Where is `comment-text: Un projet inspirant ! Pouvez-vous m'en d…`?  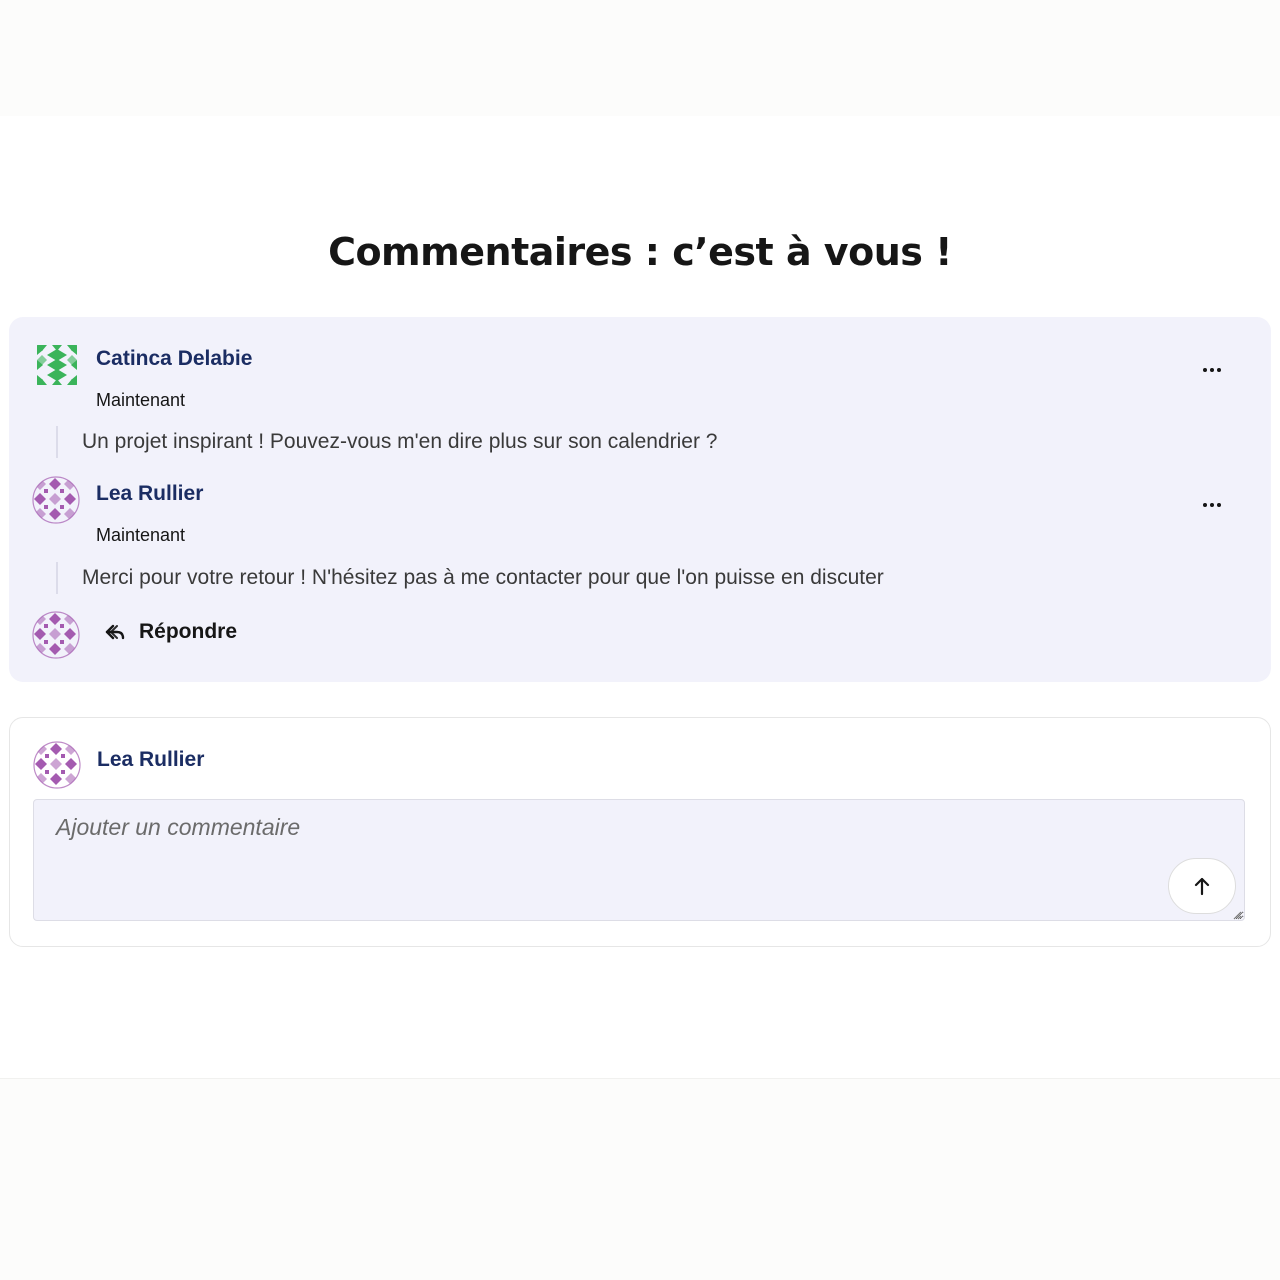
comment-text: Un projet inspirant ! Pouvez-vous m'en d… is located at coordinates (387, 442).